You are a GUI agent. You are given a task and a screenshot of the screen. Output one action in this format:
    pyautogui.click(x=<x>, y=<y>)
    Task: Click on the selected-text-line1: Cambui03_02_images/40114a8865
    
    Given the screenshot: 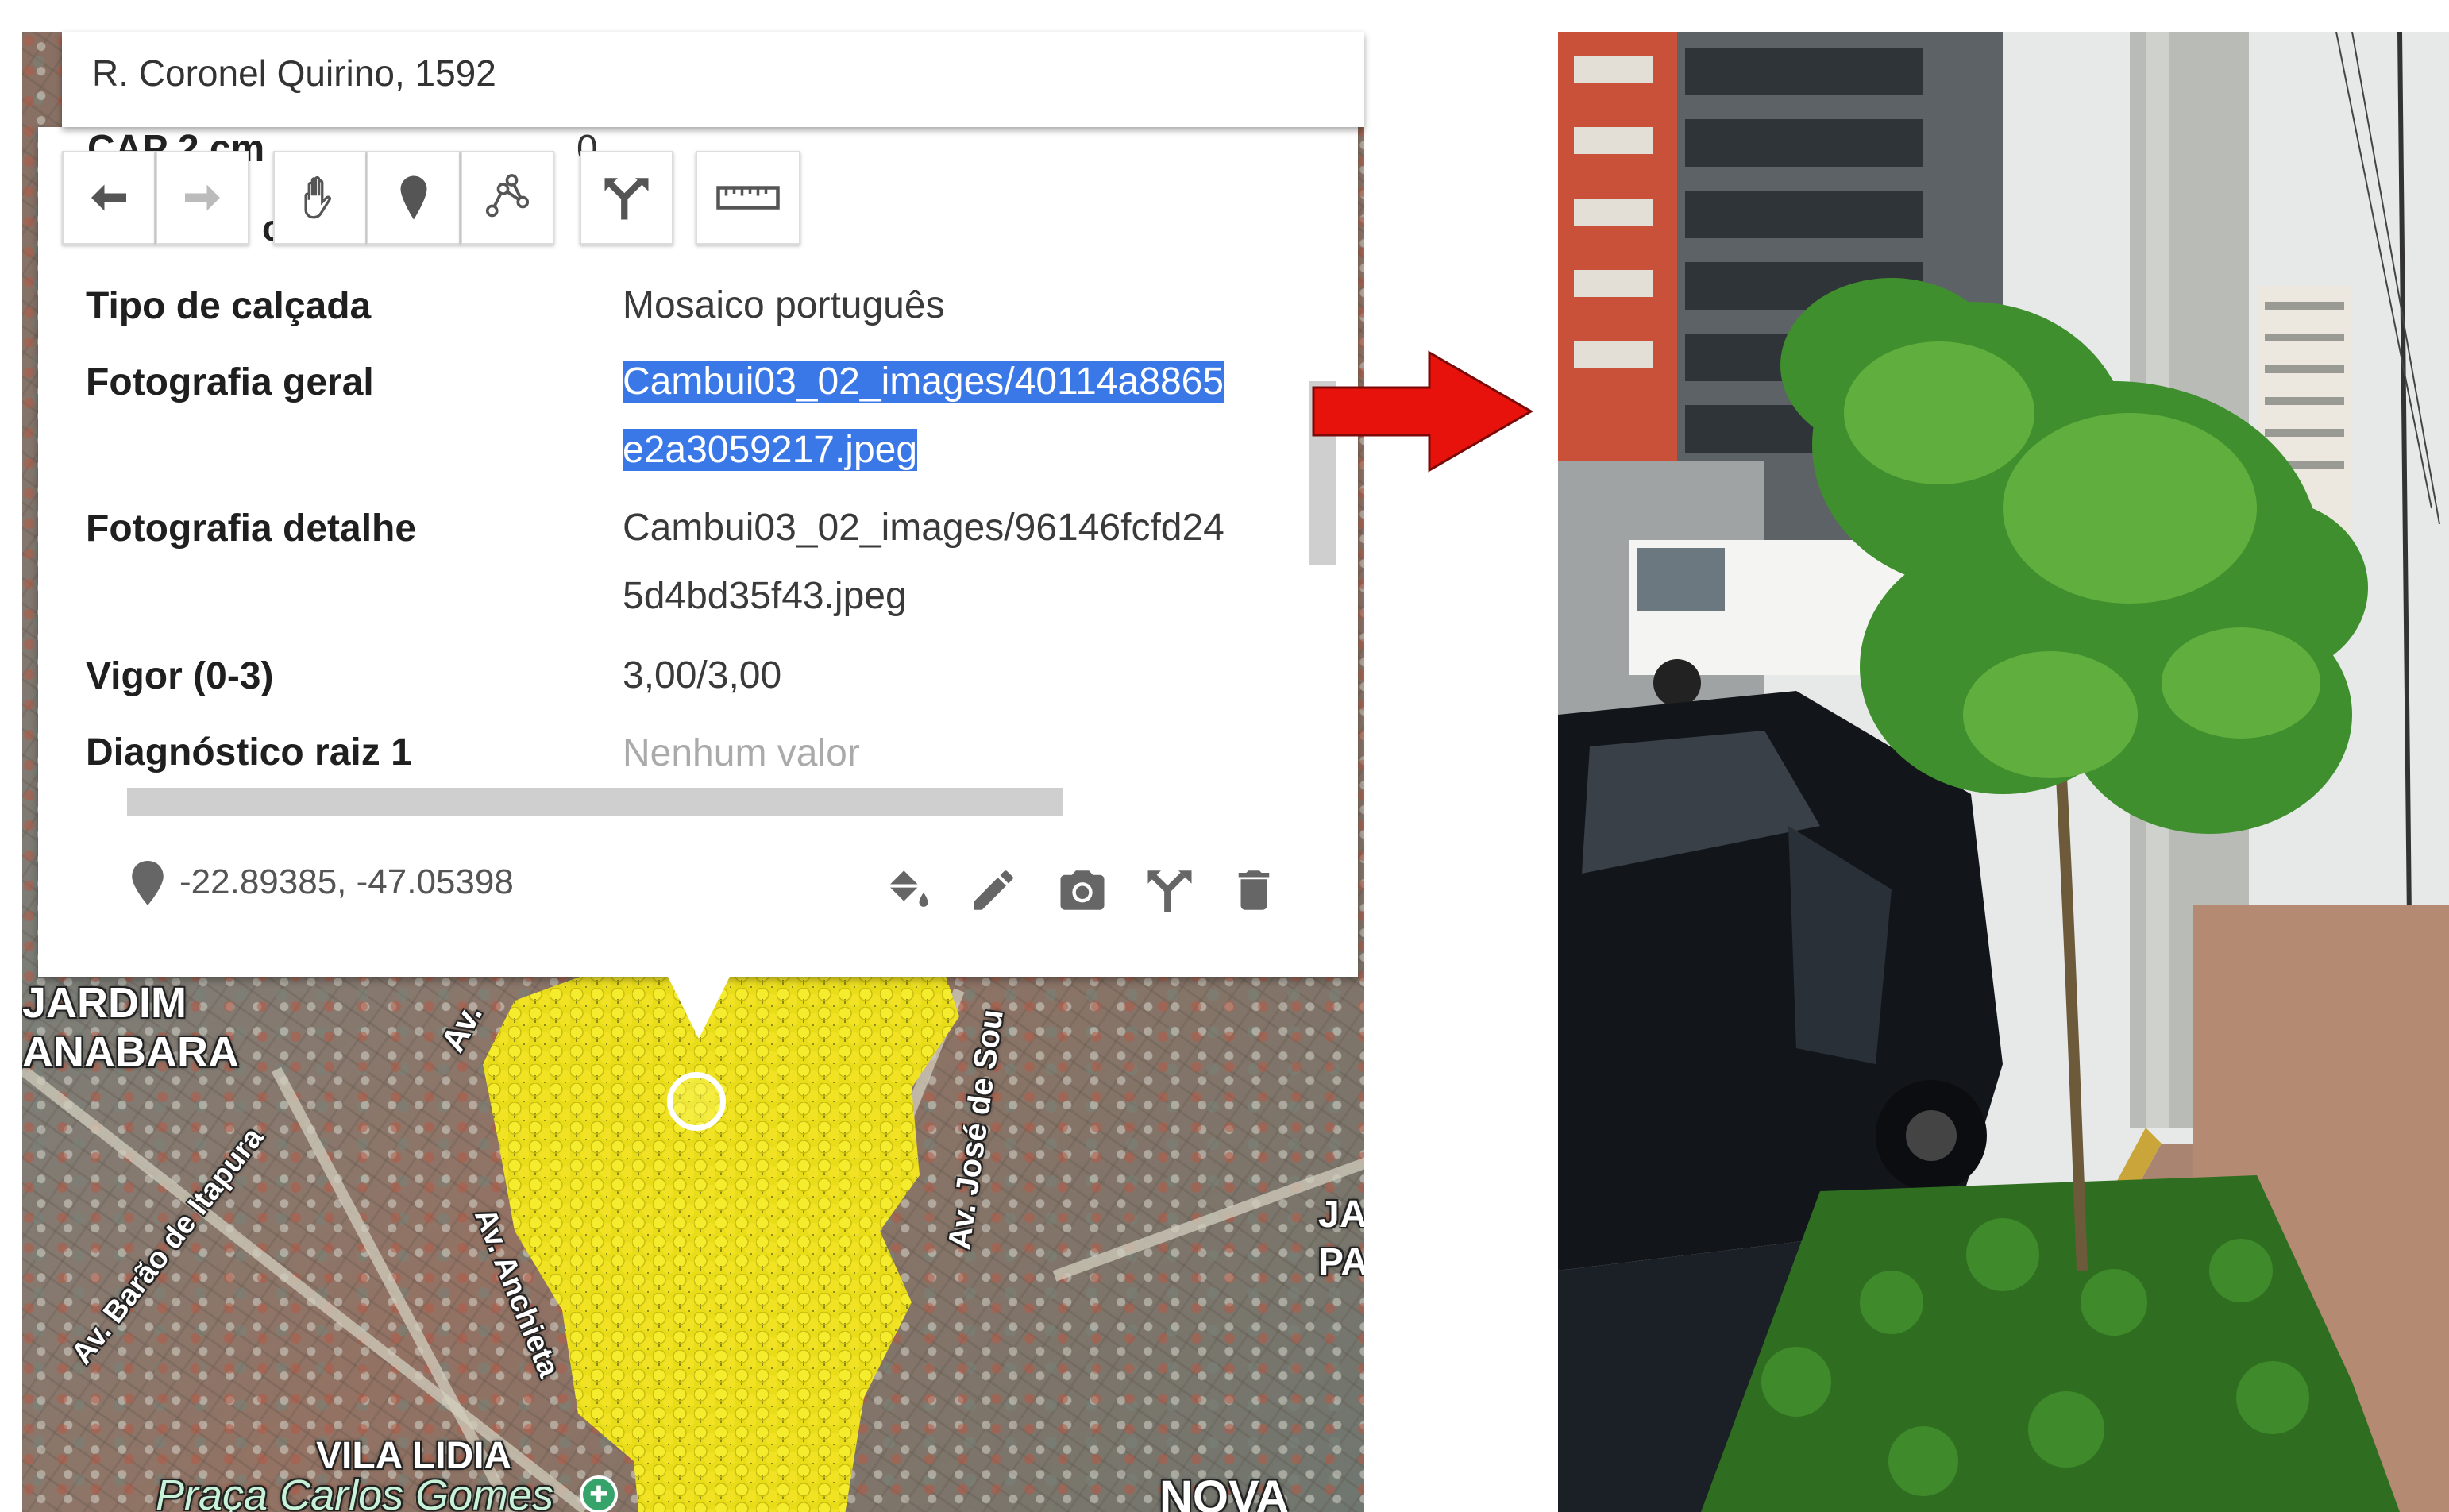 What is the action you would take?
    pyautogui.click(x=923, y=382)
    